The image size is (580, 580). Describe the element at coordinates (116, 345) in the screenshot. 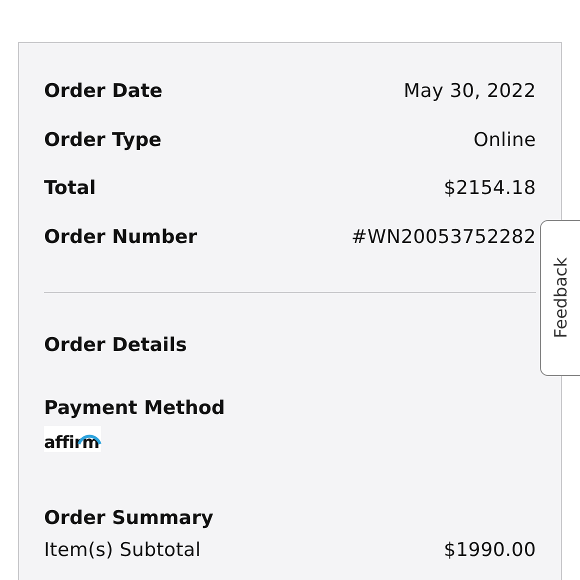

I see `section-title: Order Details` at that location.